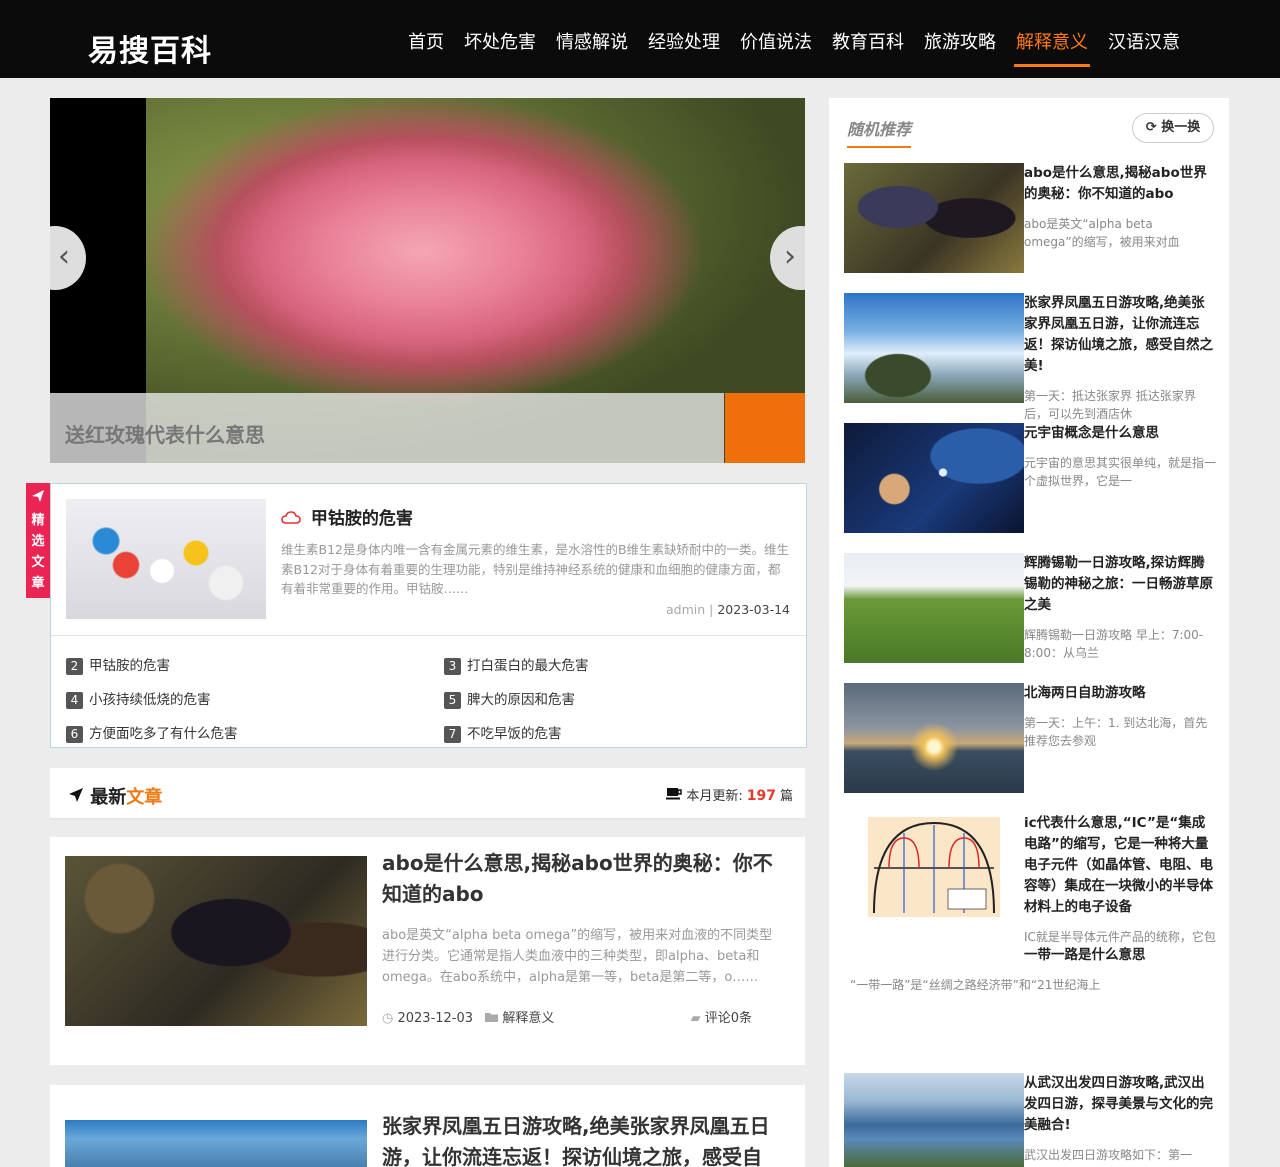 This screenshot has width=1280, height=1167. Describe the element at coordinates (582, 879) in the screenshot. I see `post-title: abo是什么意思,揭秘abo世界的奥秘：你不知道的abo` at that location.